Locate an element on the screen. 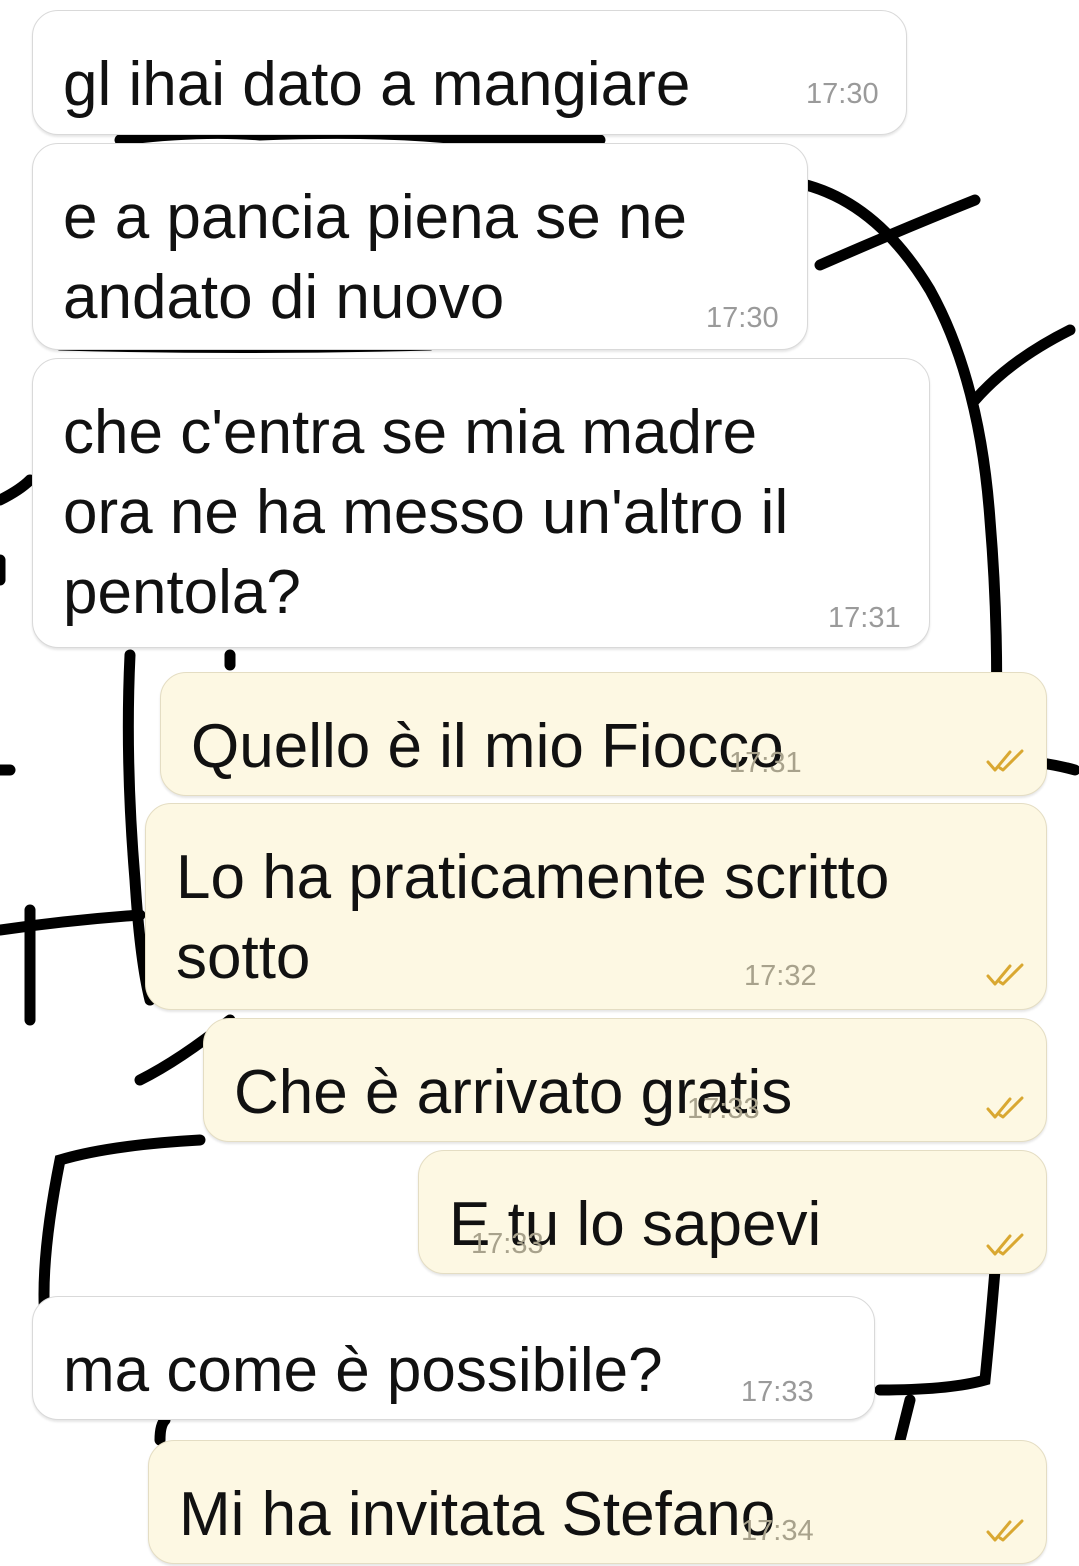  message-timestamp: 17:34 is located at coordinates (777, 1531).